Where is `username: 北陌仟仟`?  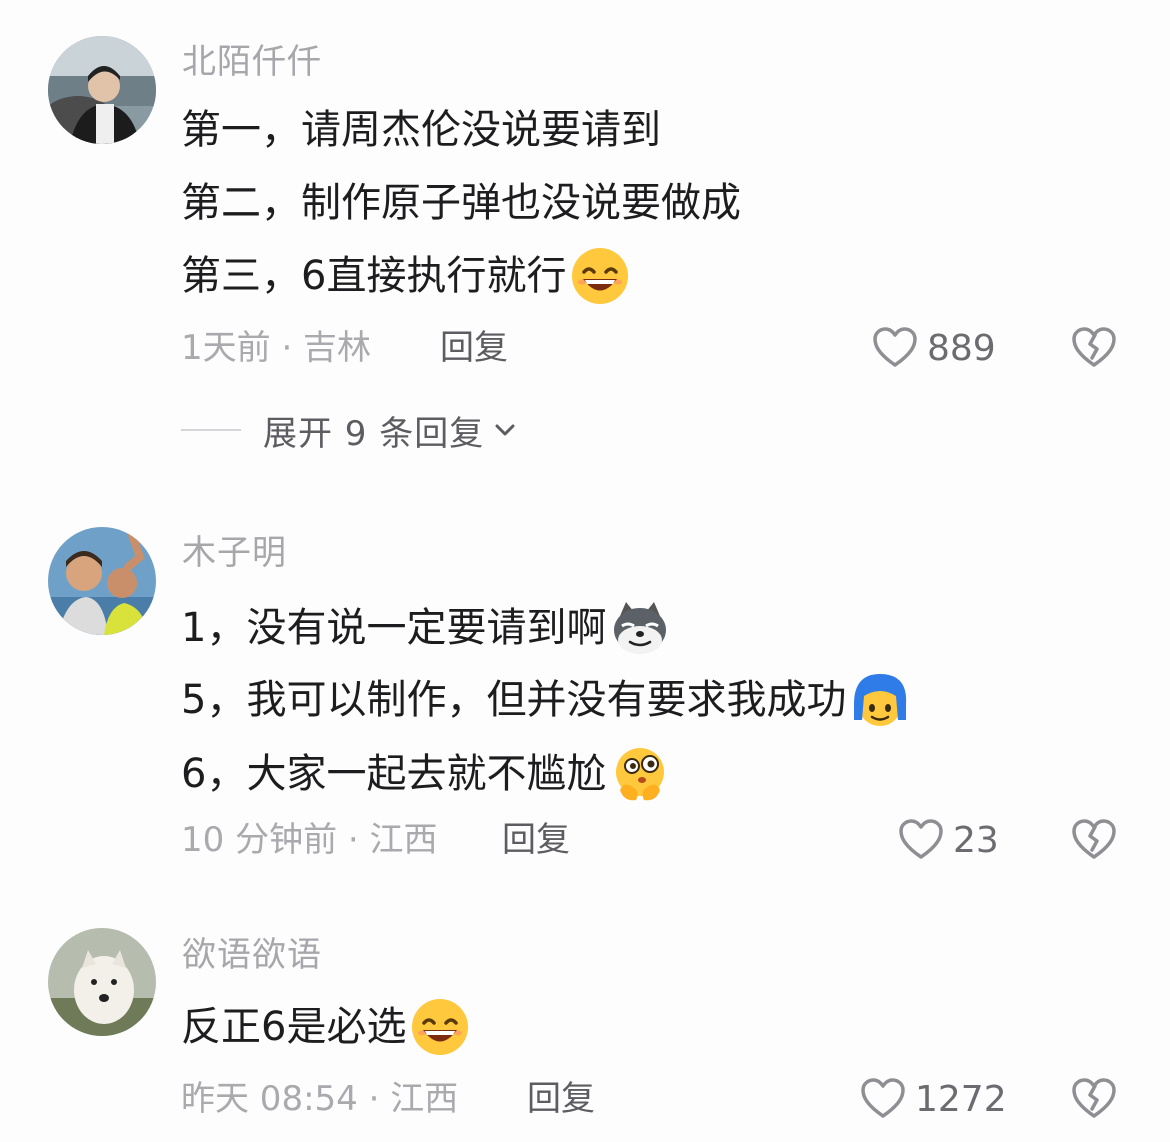 username: 北陌仟仟 is located at coordinates (252, 62).